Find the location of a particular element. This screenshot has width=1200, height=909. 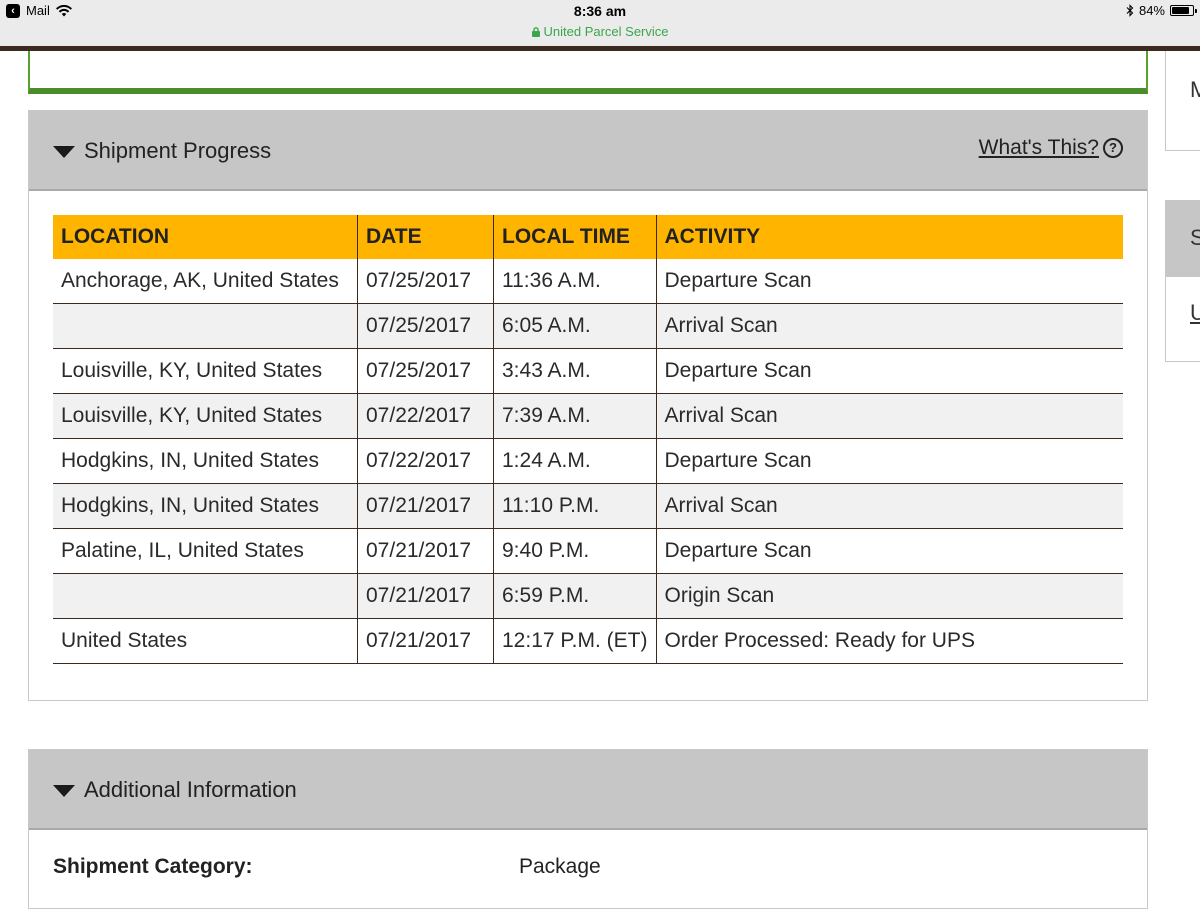

battery-percent: 84% is located at coordinates (1151, 10).